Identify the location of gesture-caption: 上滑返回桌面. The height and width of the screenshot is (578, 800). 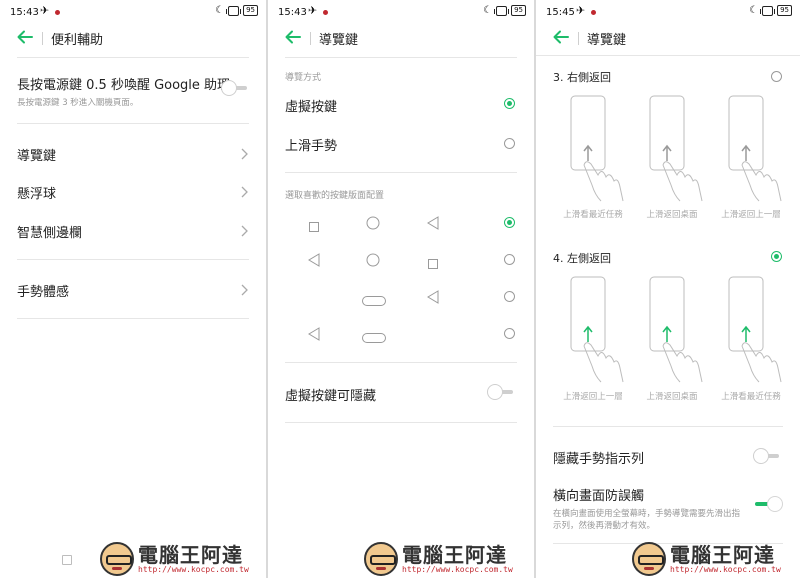
(672, 397).